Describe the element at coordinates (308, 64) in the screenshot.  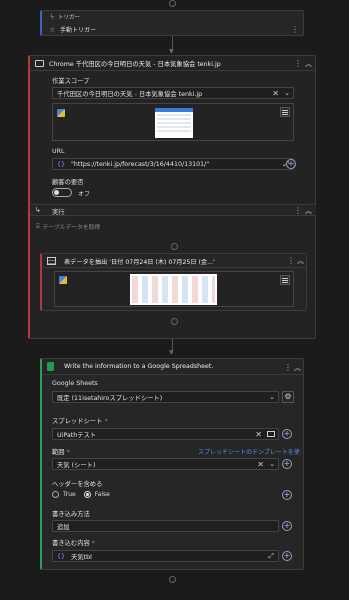
I see `collapse-icon: ︽` at that location.